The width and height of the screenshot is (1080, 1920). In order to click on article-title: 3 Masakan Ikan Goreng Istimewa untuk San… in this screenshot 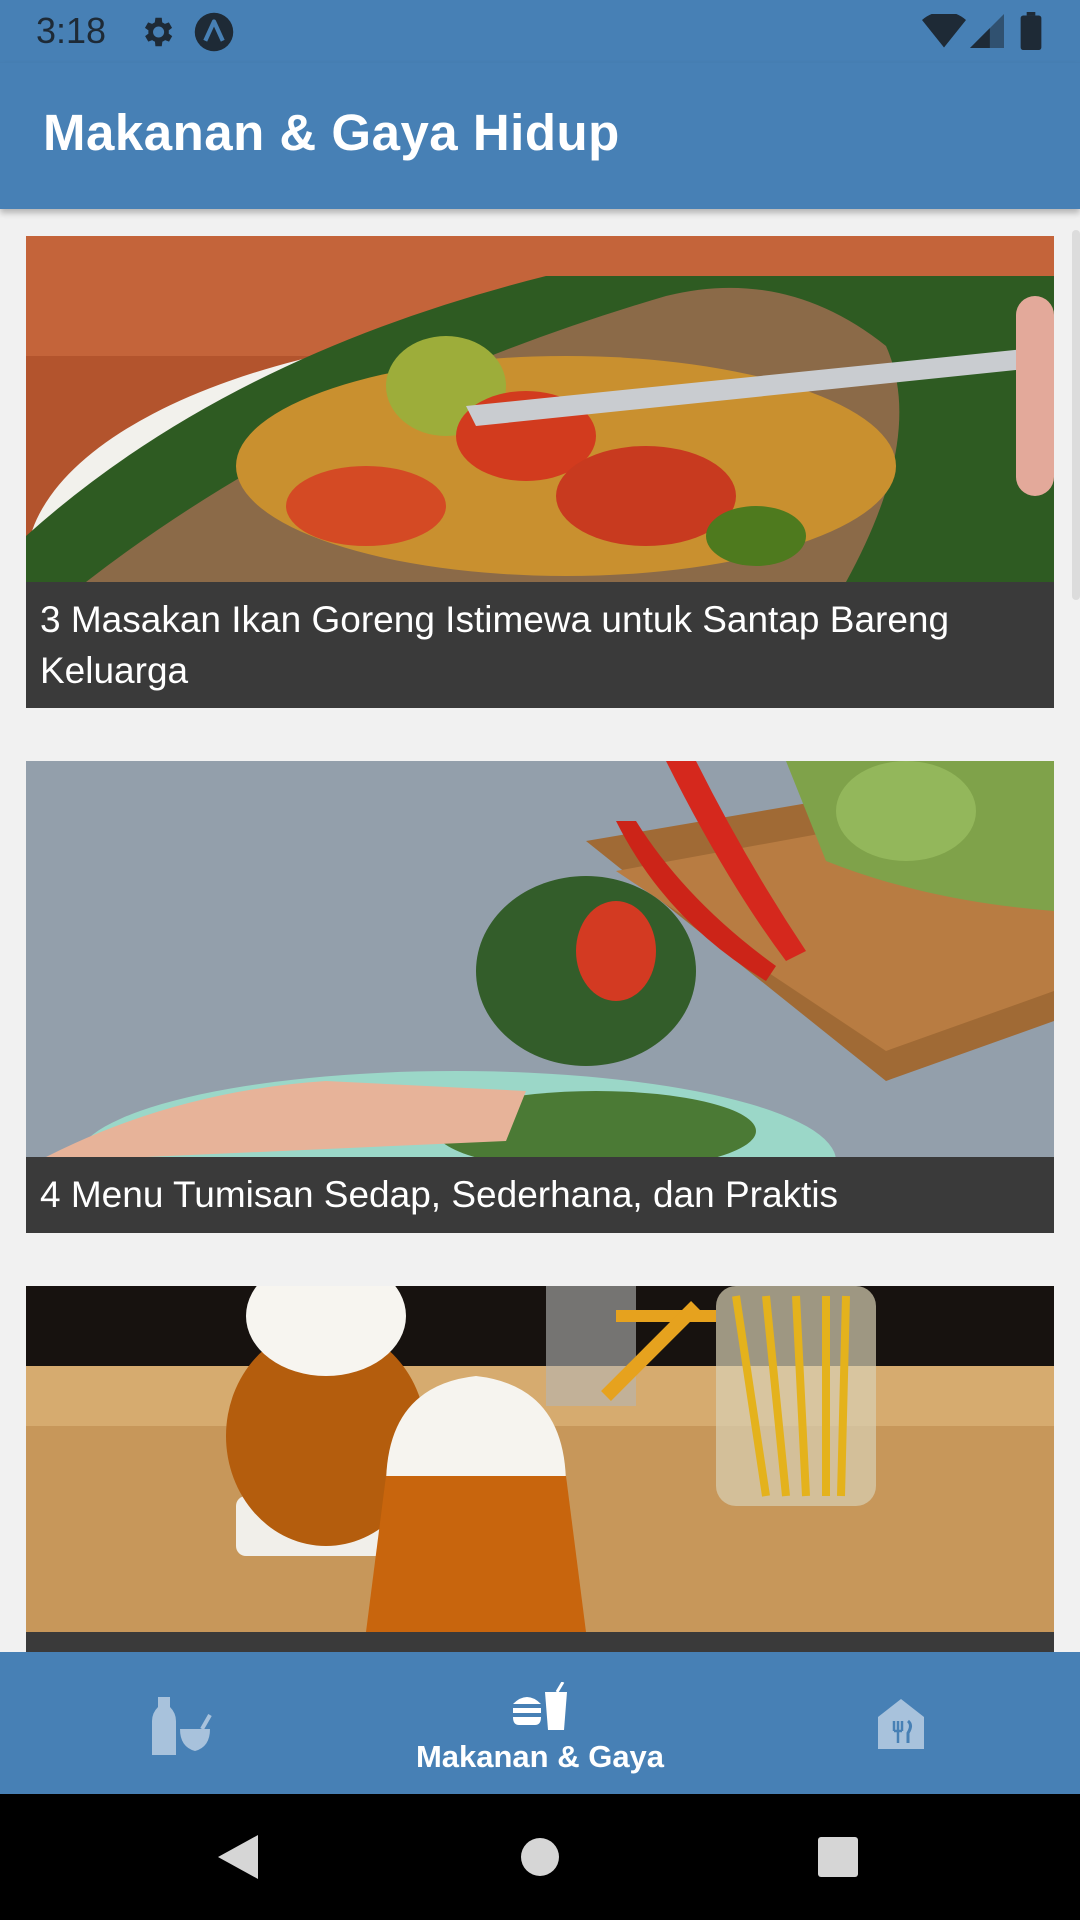, I will do `click(540, 645)`.